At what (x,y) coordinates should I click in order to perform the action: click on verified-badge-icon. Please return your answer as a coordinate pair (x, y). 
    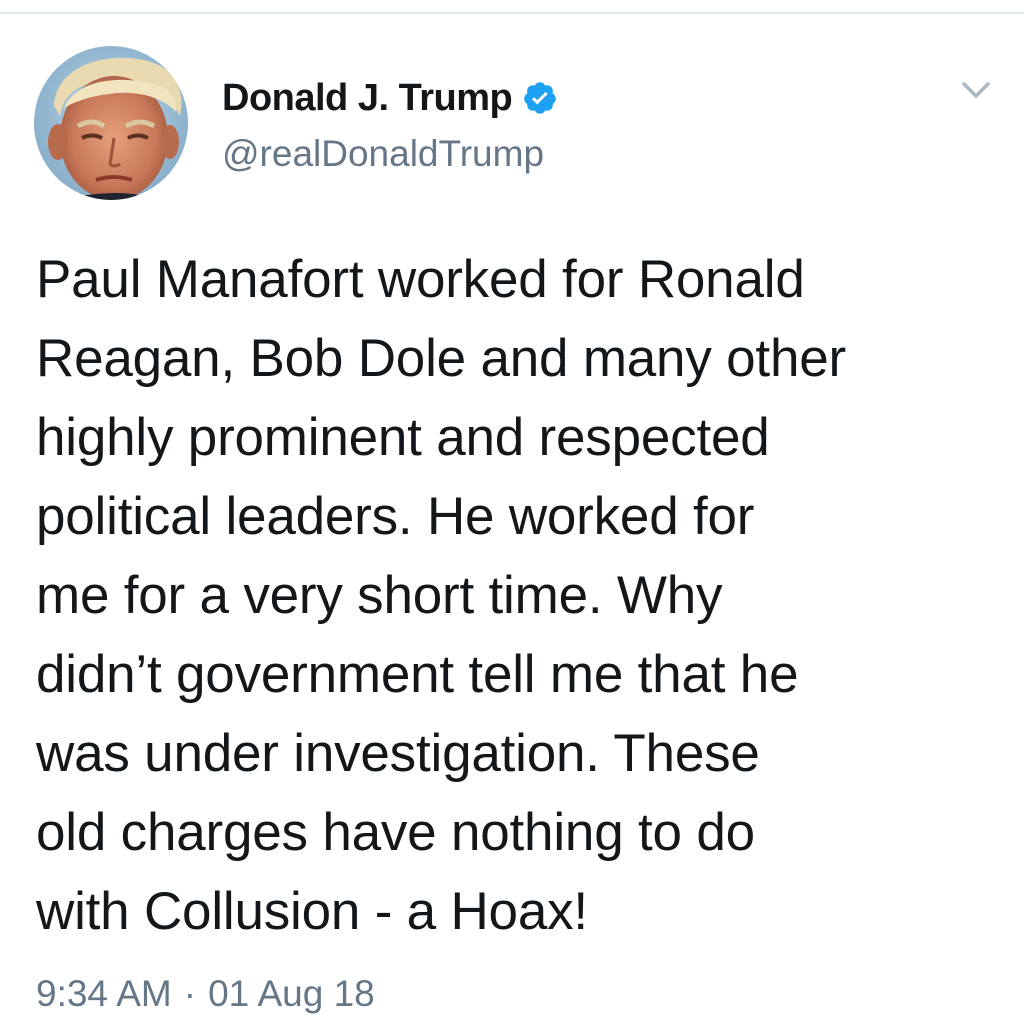
    Looking at the image, I should click on (540, 98).